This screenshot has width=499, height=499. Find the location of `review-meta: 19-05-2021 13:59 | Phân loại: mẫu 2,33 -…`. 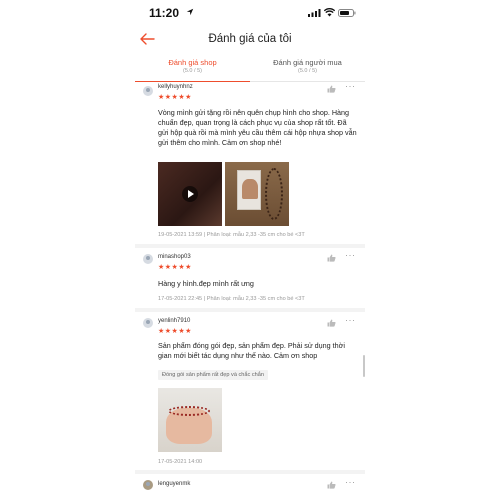

review-meta: 19-05-2021 13:59 | Phân loại: mẫu 2,33 -… is located at coordinates (231, 235).